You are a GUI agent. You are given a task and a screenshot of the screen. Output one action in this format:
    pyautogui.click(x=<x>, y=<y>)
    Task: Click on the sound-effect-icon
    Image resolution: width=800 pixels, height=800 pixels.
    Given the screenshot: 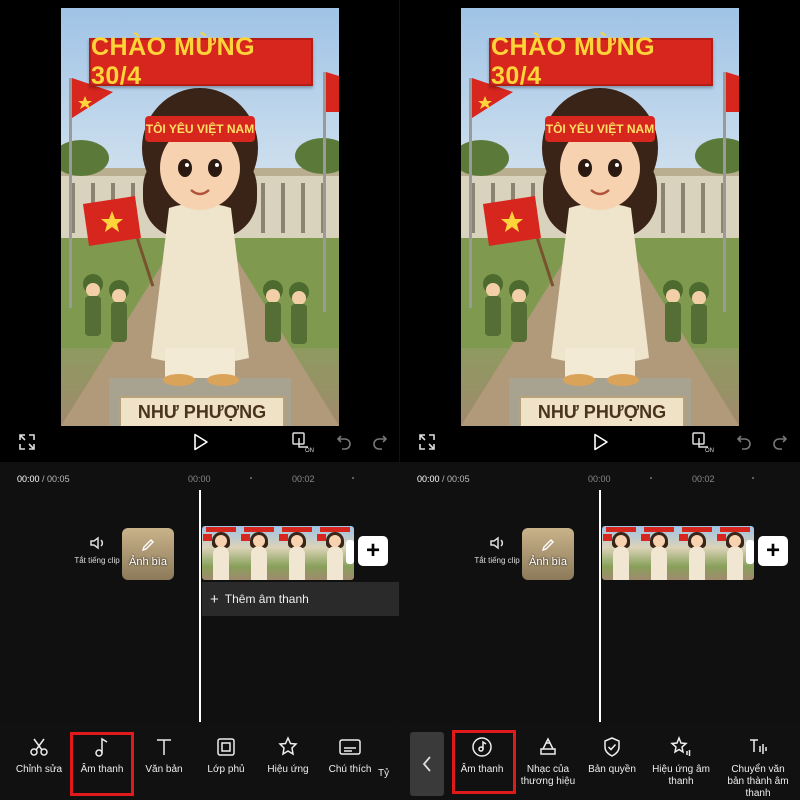 What is the action you would take?
    pyautogui.click(x=680, y=746)
    